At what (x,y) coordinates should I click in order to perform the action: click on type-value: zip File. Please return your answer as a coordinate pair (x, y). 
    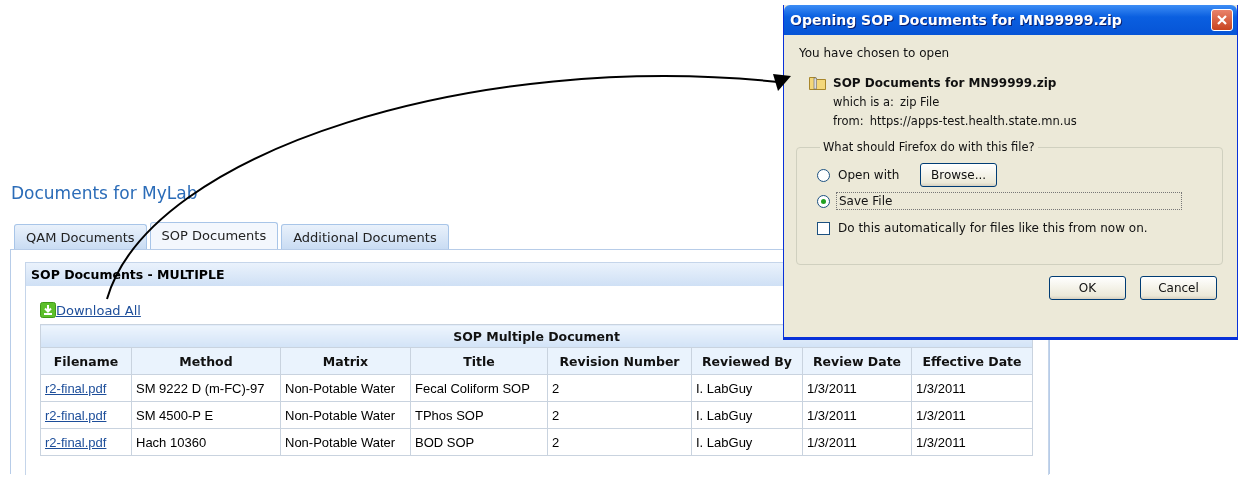
    Looking at the image, I should click on (919, 102).